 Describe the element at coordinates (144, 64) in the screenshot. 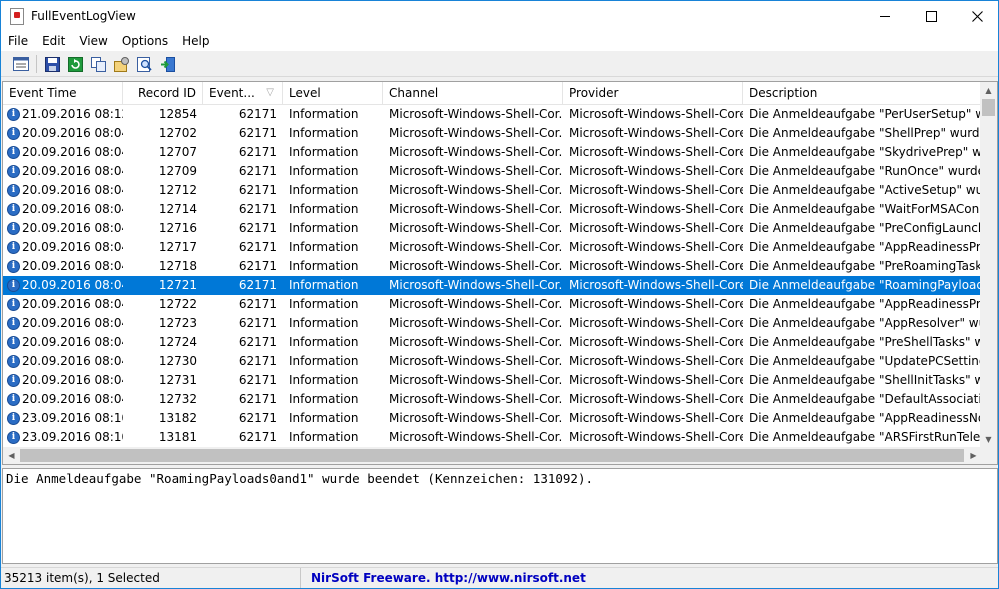

I see `find-button` at that location.